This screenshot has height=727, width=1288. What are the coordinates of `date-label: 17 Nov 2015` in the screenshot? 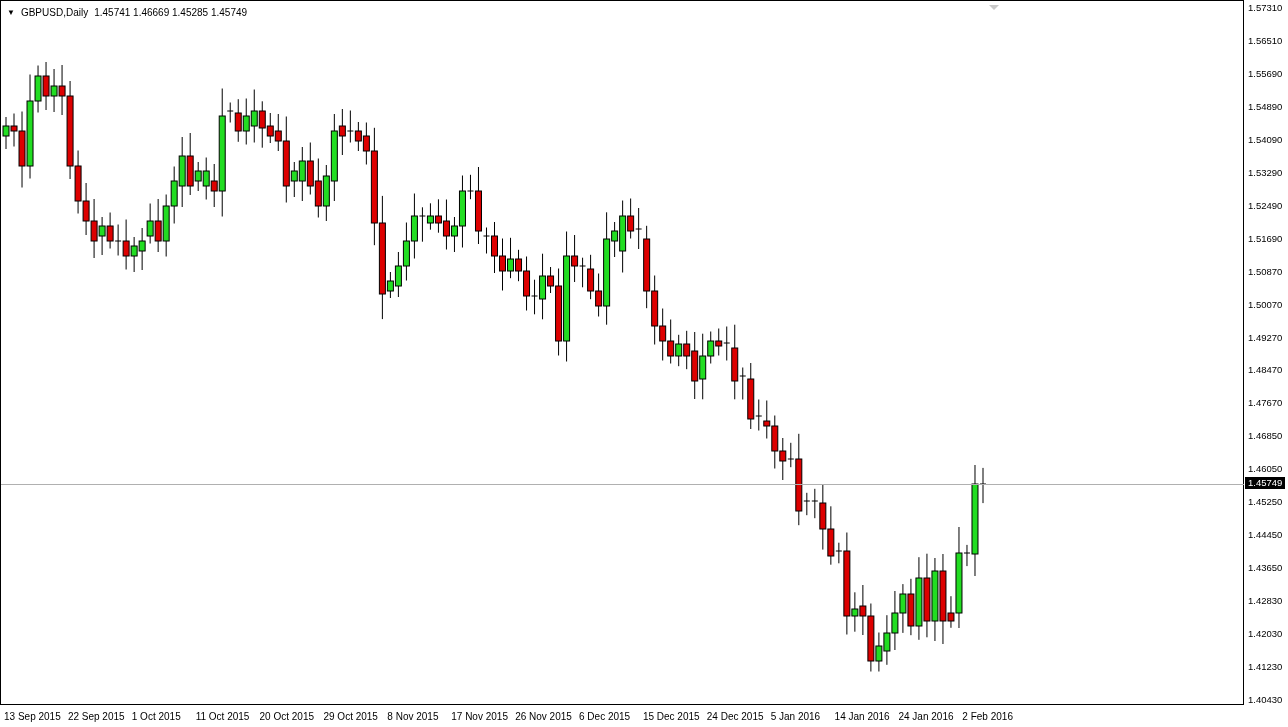 It's located at (480, 716).